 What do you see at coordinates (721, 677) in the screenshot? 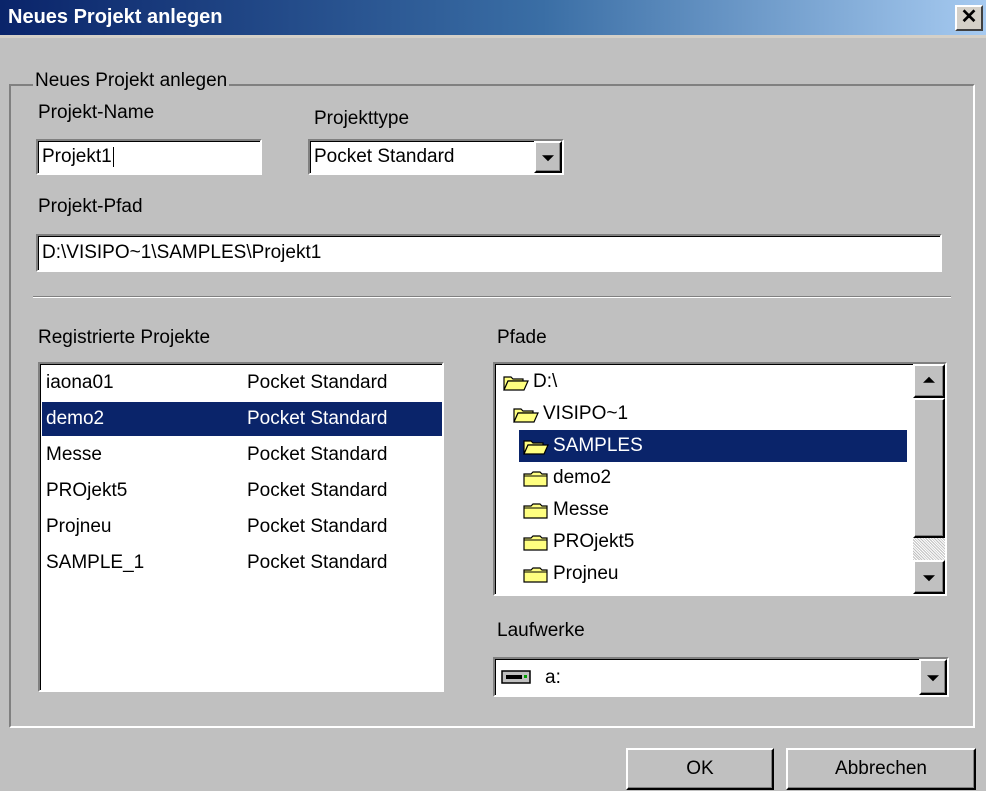
I see `drives-select: a:` at bounding box center [721, 677].